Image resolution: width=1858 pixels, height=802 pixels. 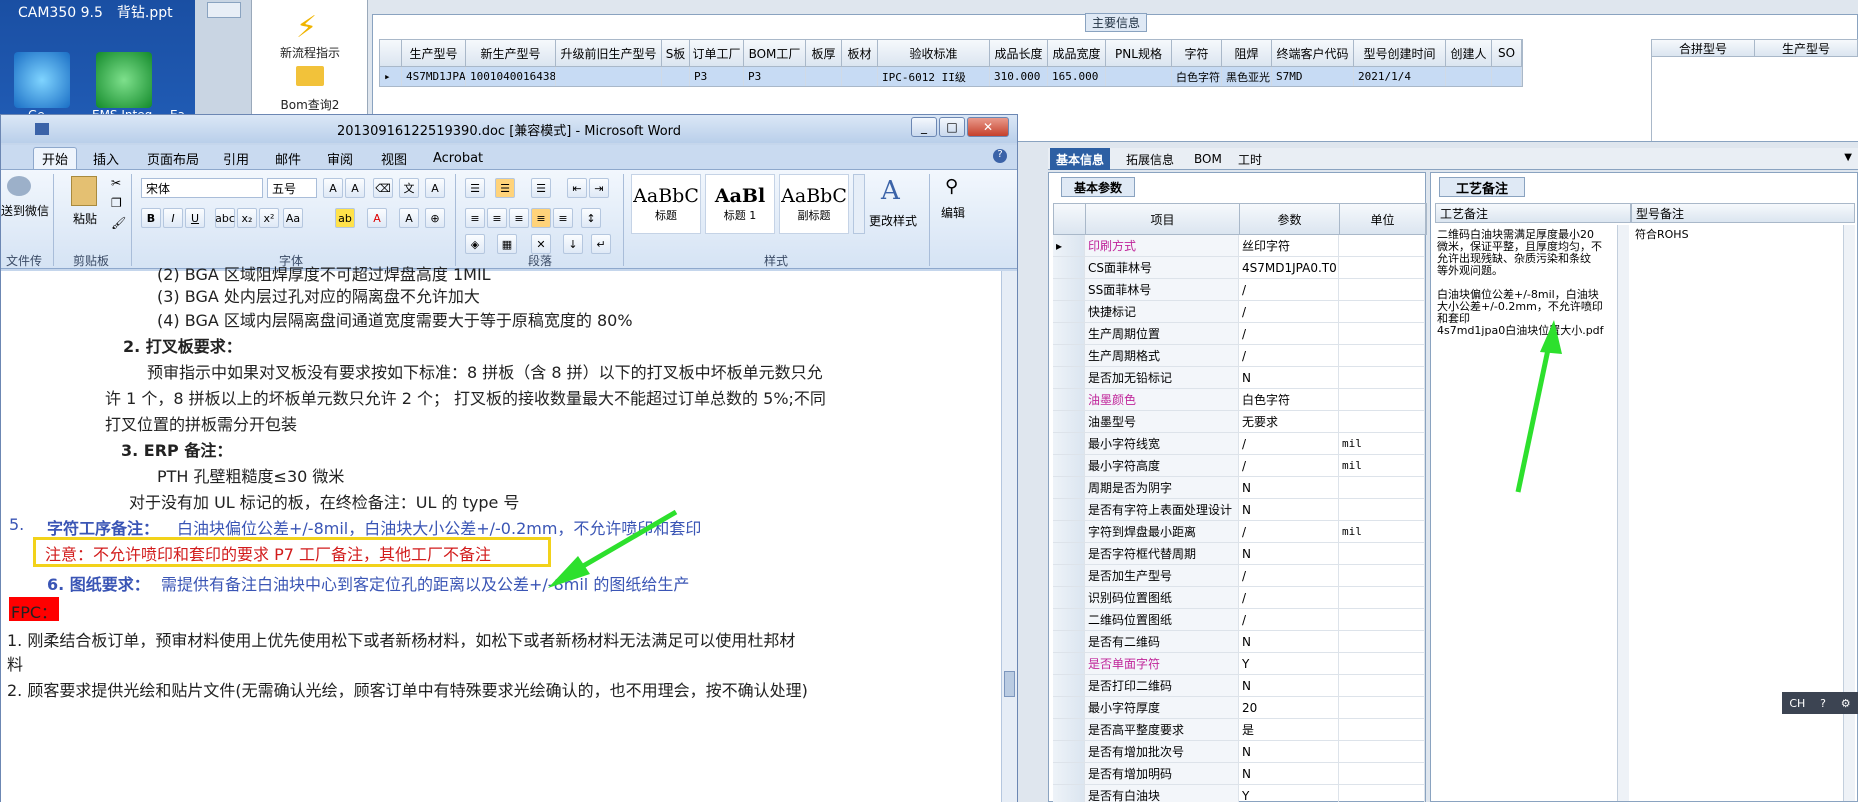 I want to click on ime-toolbar: CH ? ⚙, so click(x=1820, y=703).